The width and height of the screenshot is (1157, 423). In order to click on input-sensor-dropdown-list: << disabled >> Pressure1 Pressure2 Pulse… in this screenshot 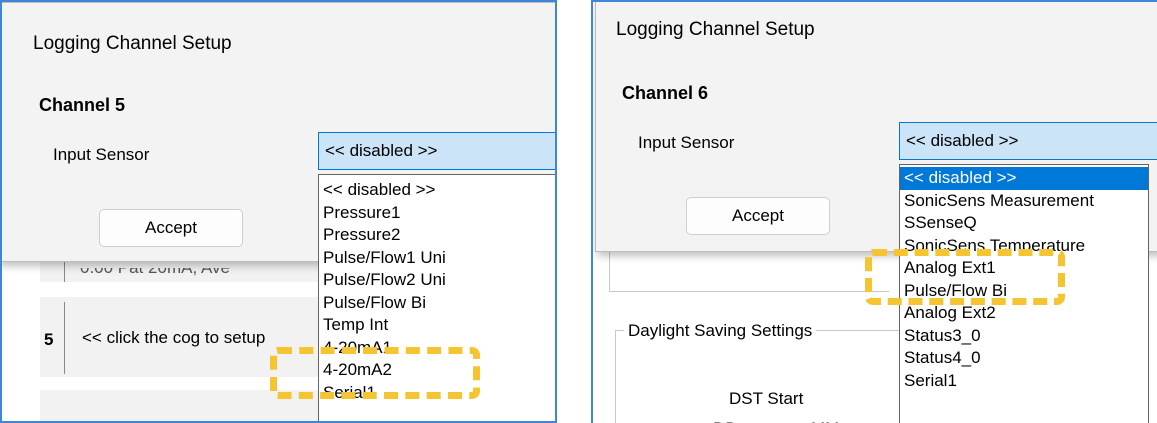, I will do `click(436, 297)`.